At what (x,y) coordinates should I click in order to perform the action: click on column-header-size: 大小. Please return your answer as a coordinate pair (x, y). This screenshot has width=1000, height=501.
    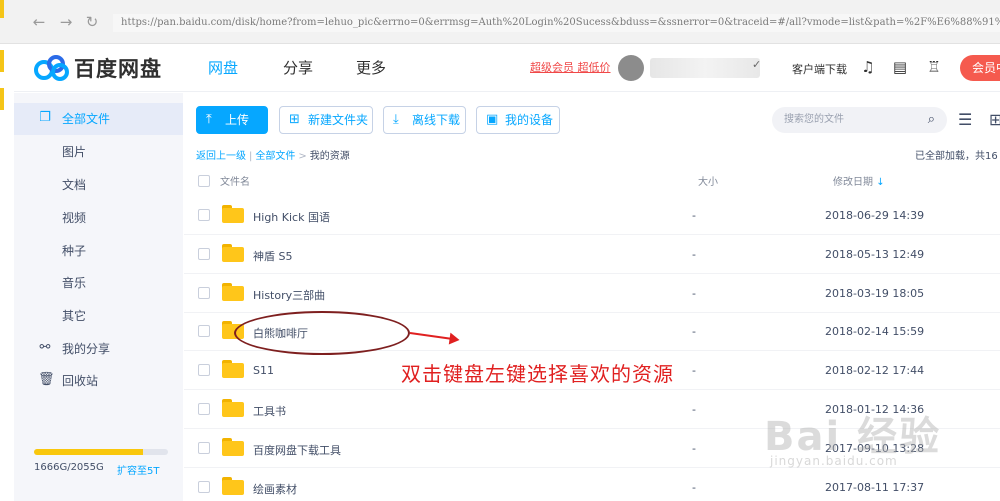
    Looking at the image, I should click on (708, 180).